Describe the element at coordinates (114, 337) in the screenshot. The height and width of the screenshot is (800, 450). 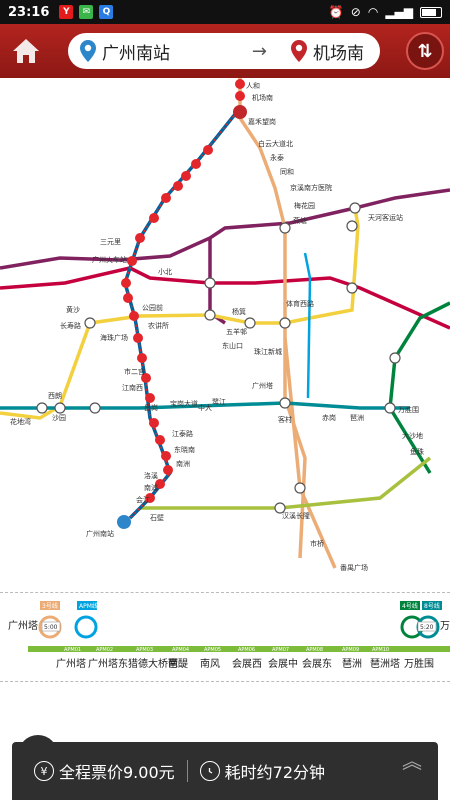
I see `label-haizhuguangchang: 海珠广场` at that location.